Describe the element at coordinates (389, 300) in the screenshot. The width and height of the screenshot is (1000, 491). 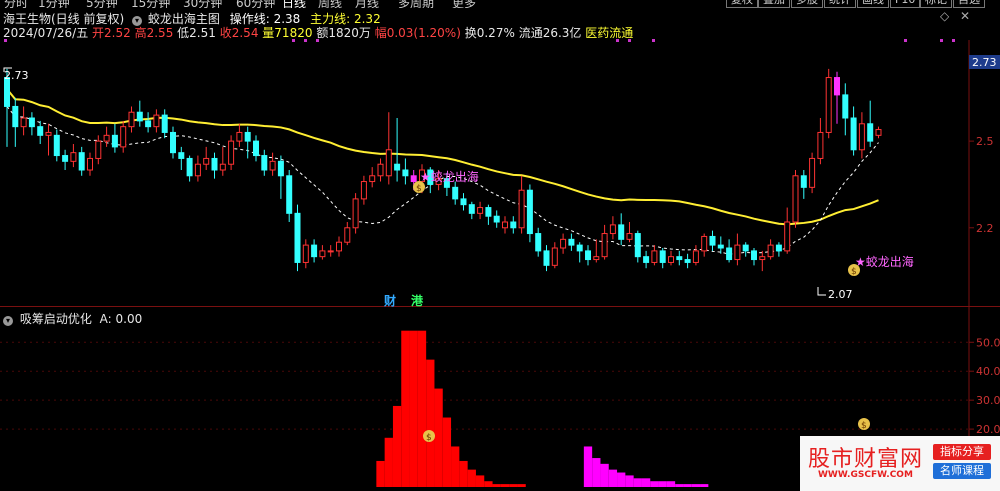
I see `event-tag-1: 财` at that location.